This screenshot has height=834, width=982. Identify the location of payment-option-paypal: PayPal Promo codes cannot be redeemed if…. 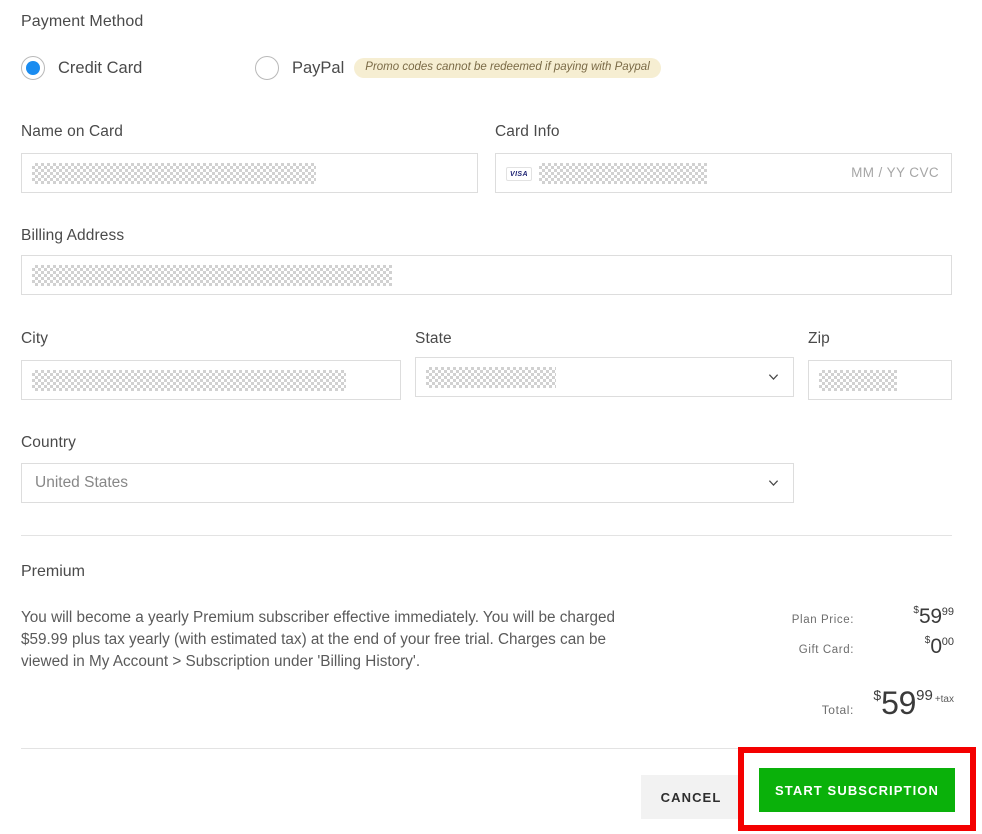
(458, 68).